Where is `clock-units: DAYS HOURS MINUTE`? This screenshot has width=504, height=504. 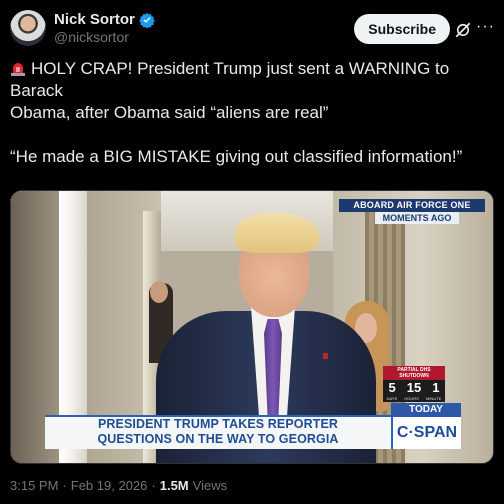
clock-units: DAYS HOURS MINUTE is located at coordinates (414, 399).